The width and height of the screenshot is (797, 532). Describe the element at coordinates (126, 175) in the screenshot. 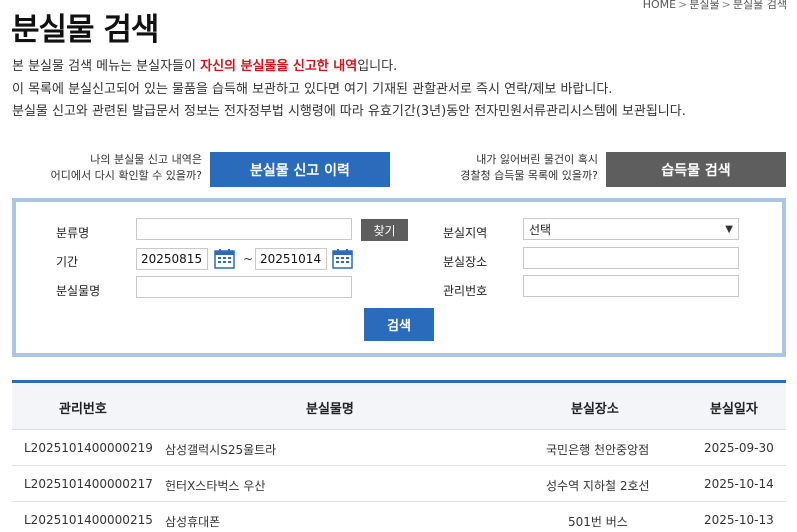

I see `history-hint-line-2: 어디에서 다시 확인할 수 있을까?` at that location.